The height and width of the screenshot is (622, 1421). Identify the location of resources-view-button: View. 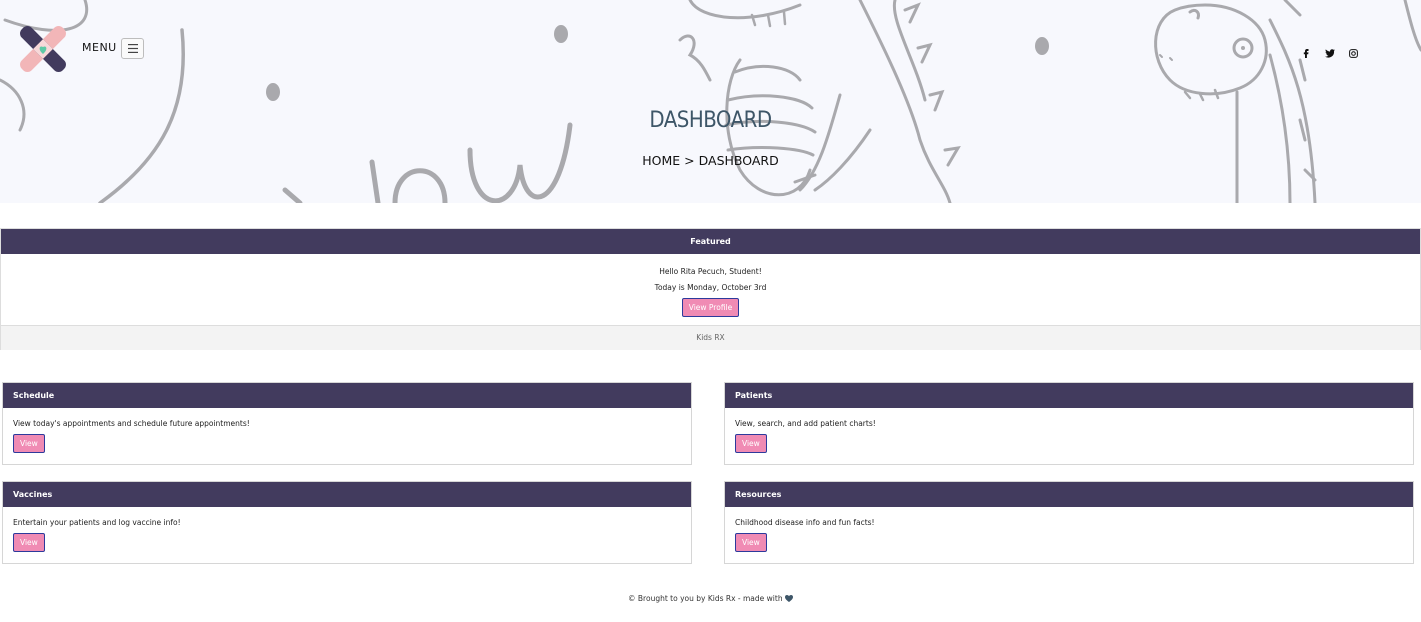
(751, 542).